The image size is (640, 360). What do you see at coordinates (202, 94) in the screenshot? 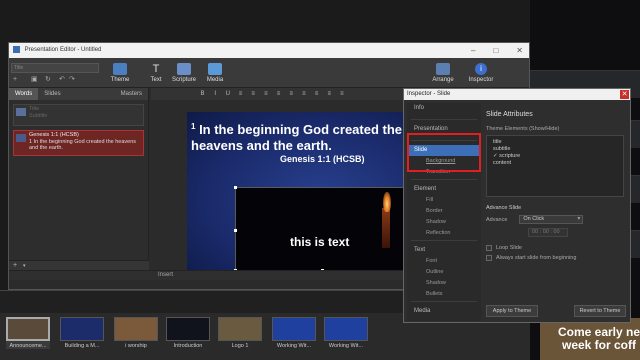
I see `bold-icon: B` at bounding box center [202, 94].